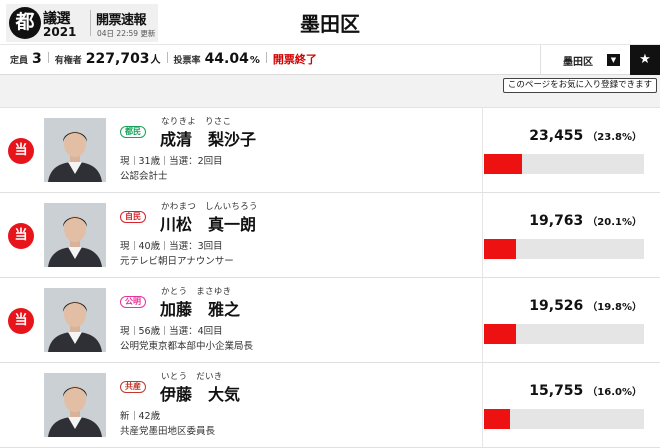  Describe the element at coordinates (133, 387) in the screenshot. I see `party-badge: 共産` at that location.